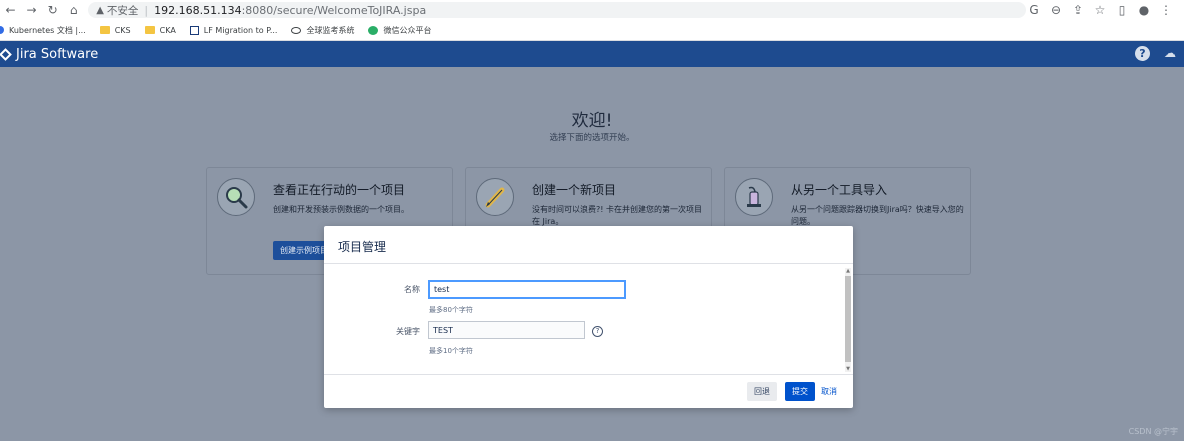 Image resolution: width=1184 pixels, height=441 pixels. I want to click on browser-right-icons: G ⊖ ⇪ ☆ ▯ ● ⋮, so click(1105, 10).